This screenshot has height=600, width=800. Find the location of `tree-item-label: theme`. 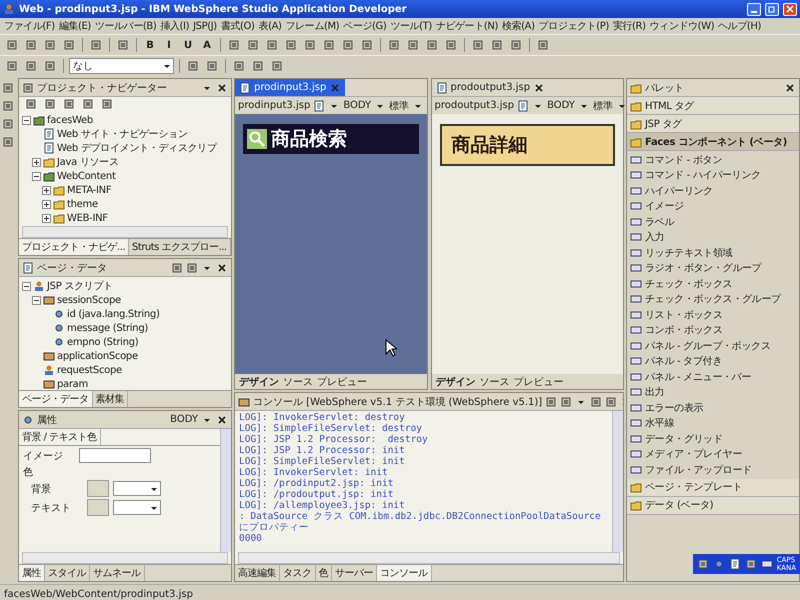

tree-item-label: theme is located at coordinates (82, 204).